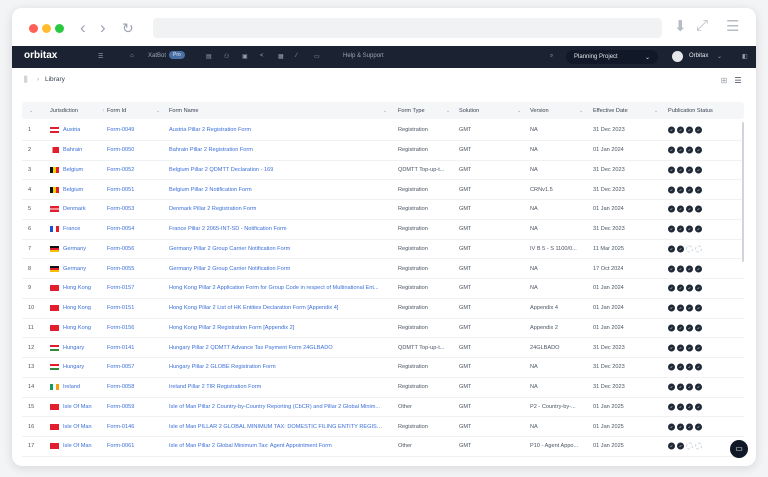 Image resolution: width=768 pixels, height=477 pixels. Describe the element at coordinates (210, 130) in the screenshot. I see `form-name-link: Austria Pillar 2 Registration Form` at that location.